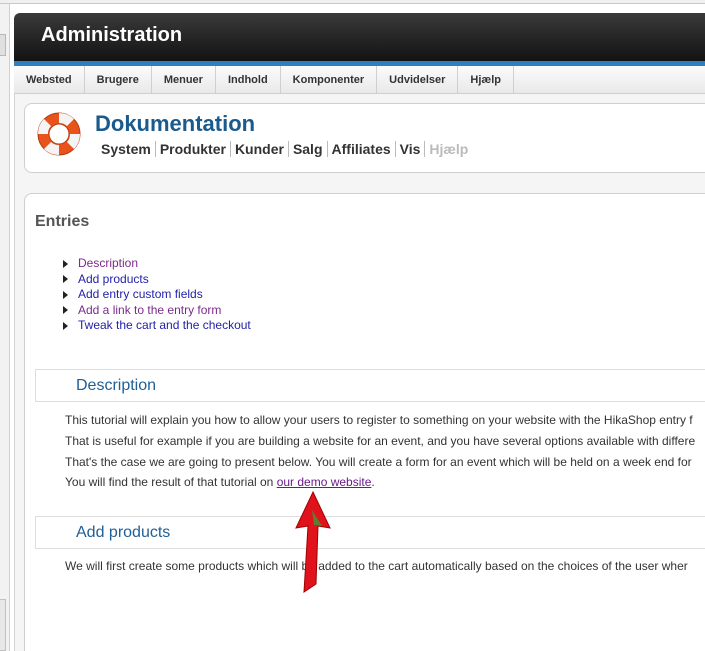 This screenshot has width=705, height=651. I want to click on toc-item: Tweak the cart and the checkout, so click(157, 326).